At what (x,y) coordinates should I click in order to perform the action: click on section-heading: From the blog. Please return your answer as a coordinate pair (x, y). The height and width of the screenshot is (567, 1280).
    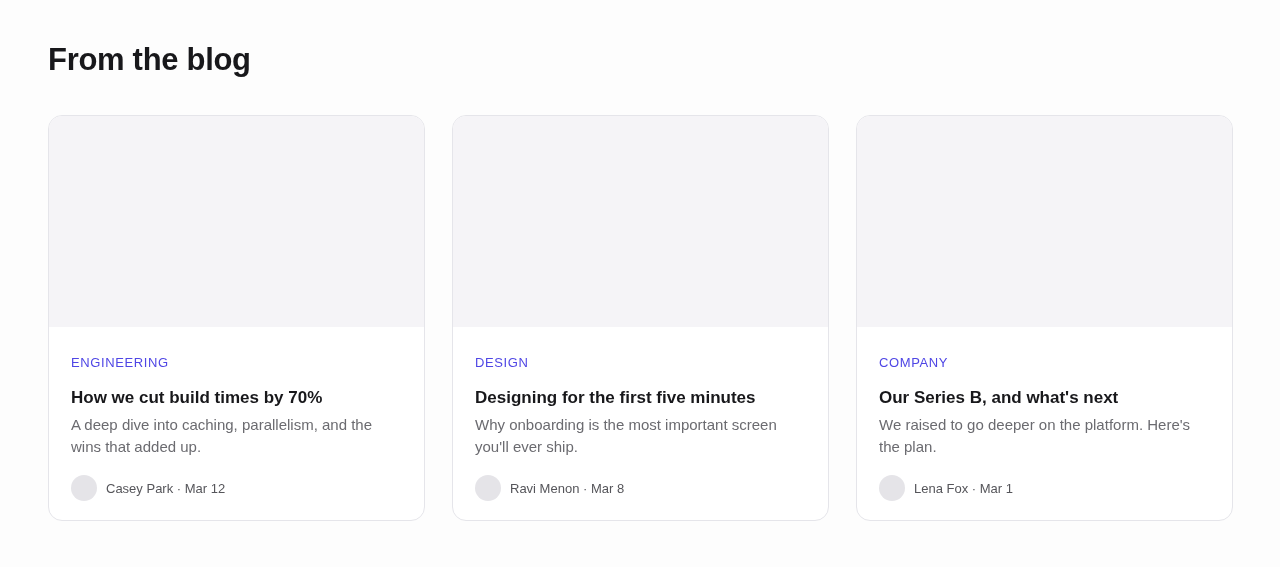
    Looking at the image, I should click on (149, 60).